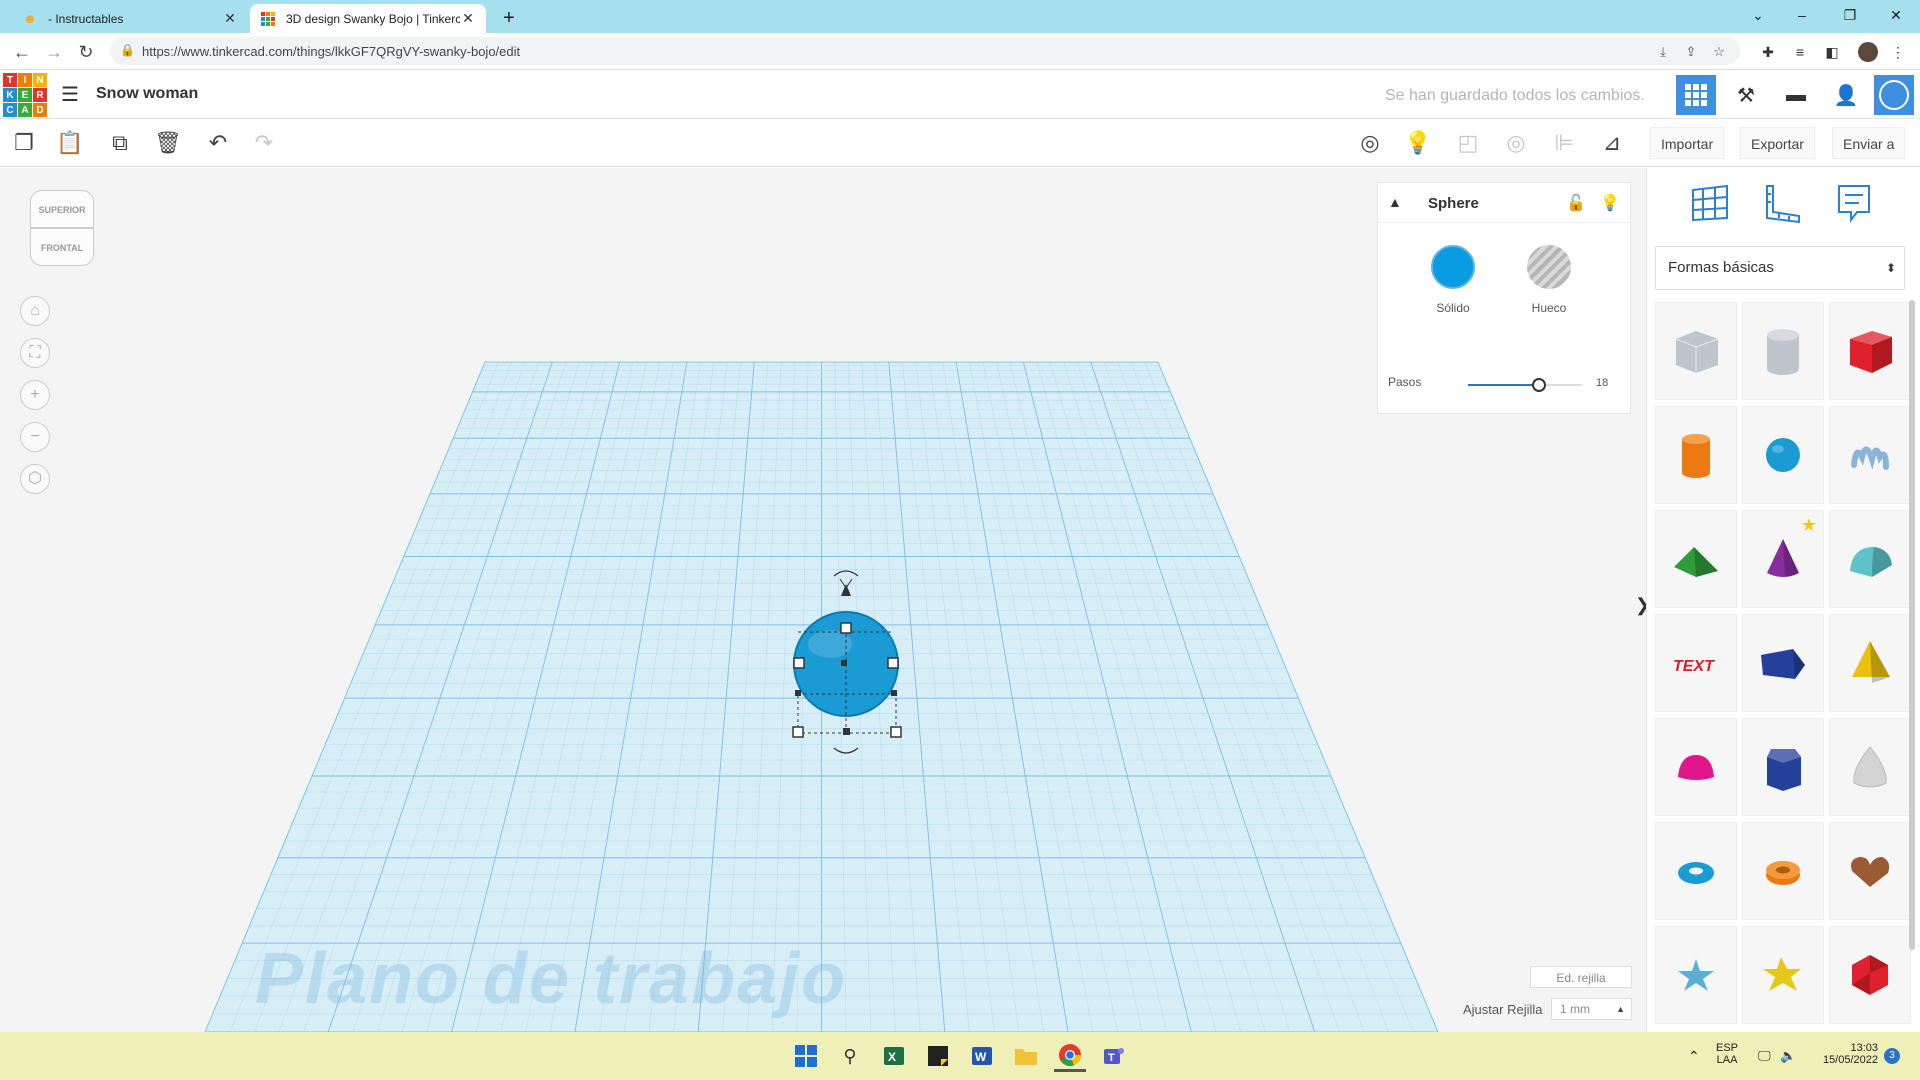 The height and width of the screenshot is (1080, 1920). What do you see at coordinates (894, 1056) in the screenshot?
I see `excel-icon: X` at bounding box center [894, 1056].